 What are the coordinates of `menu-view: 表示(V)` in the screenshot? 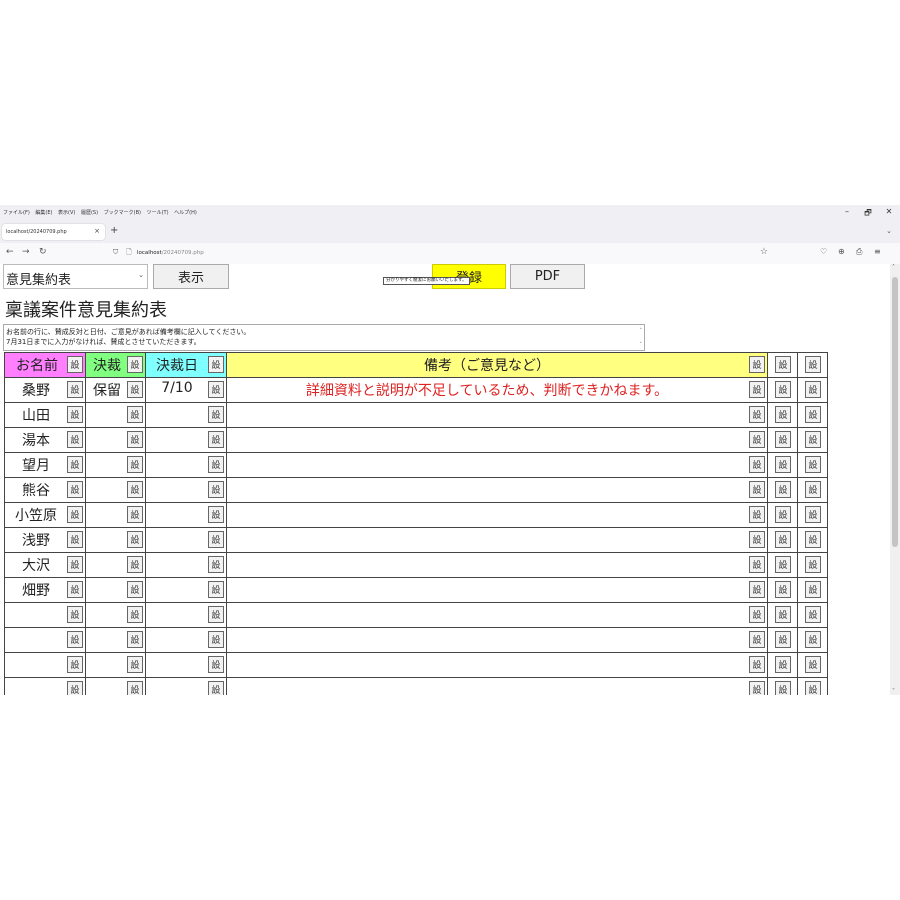 It's located at (66, 213).